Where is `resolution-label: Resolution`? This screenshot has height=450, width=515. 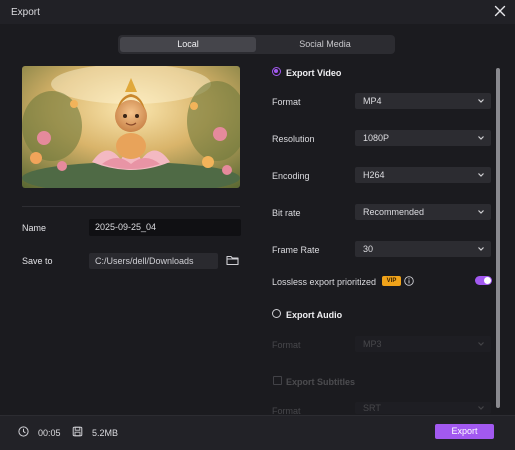 resolution-label: Resolution is located at coordinates (293, 139).